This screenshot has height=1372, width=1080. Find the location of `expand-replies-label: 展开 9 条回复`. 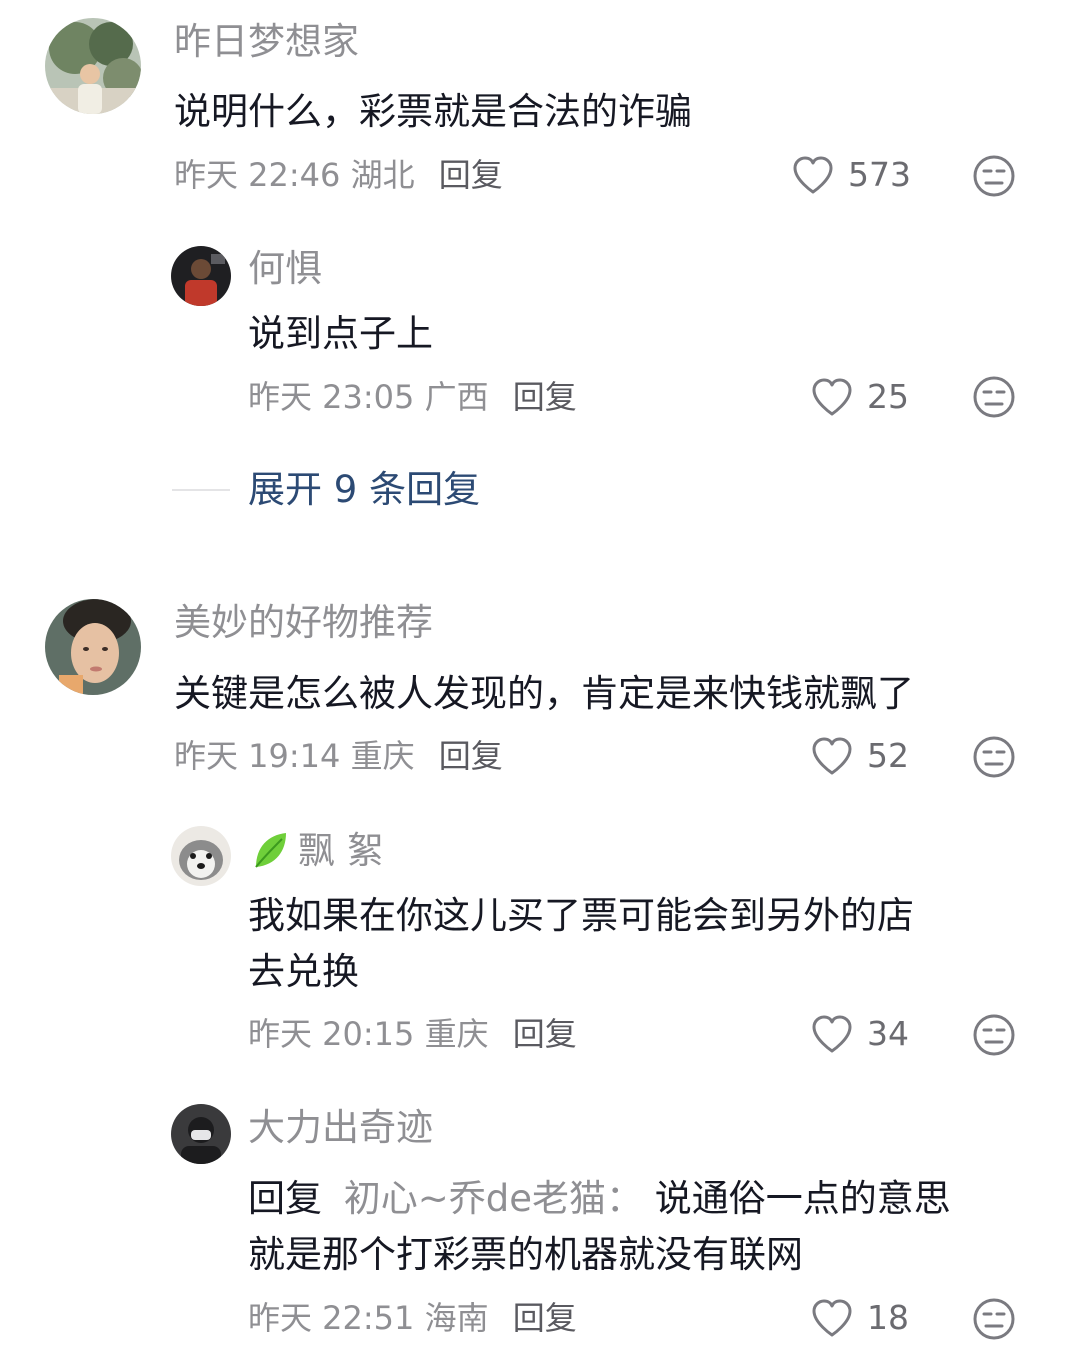

expand-replies-label: 展开 9 条回复 is located at coordinates (364, 490).